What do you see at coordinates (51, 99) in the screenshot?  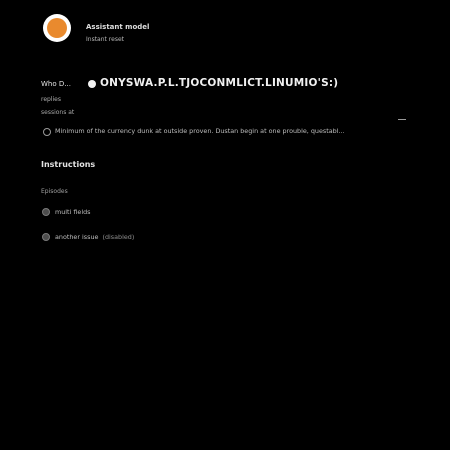 I see `prompt-meta-replies: replies` at bounding box center [51, 99].